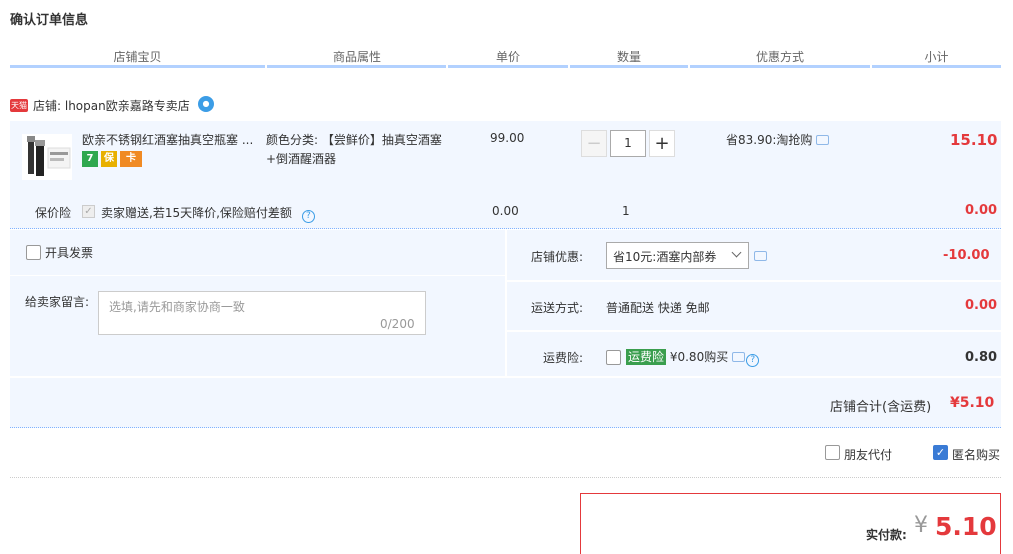 The height and width of the screenshot is (554, 1013). I want to click on shop-discount-value: 省10元:酒塞内部券, so click(665, 257).